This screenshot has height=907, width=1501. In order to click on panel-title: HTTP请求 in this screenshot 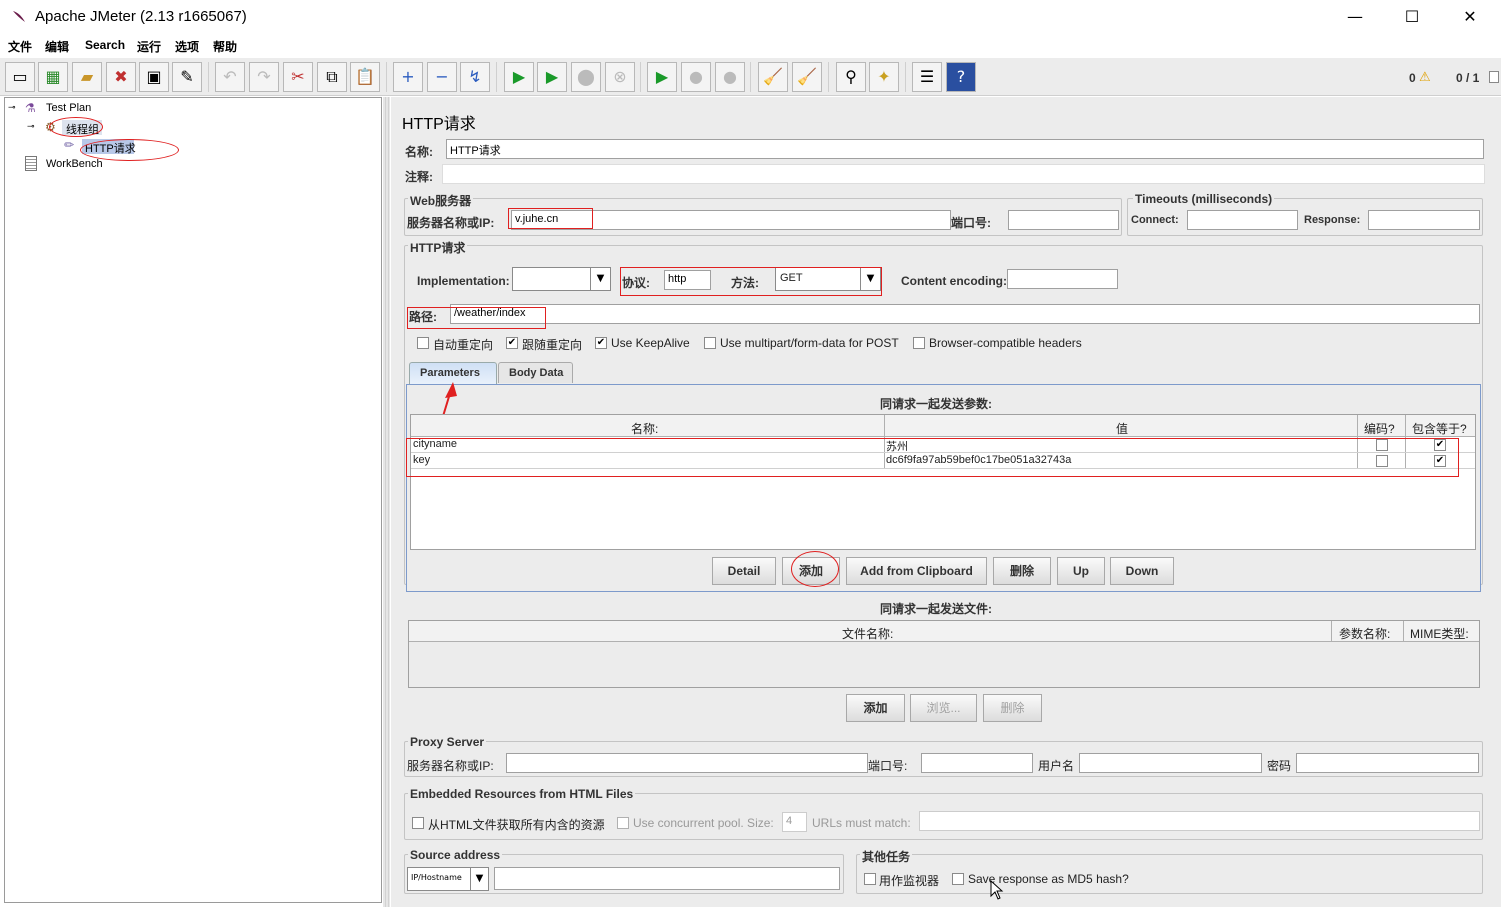, I will do `click(439, 124)`.